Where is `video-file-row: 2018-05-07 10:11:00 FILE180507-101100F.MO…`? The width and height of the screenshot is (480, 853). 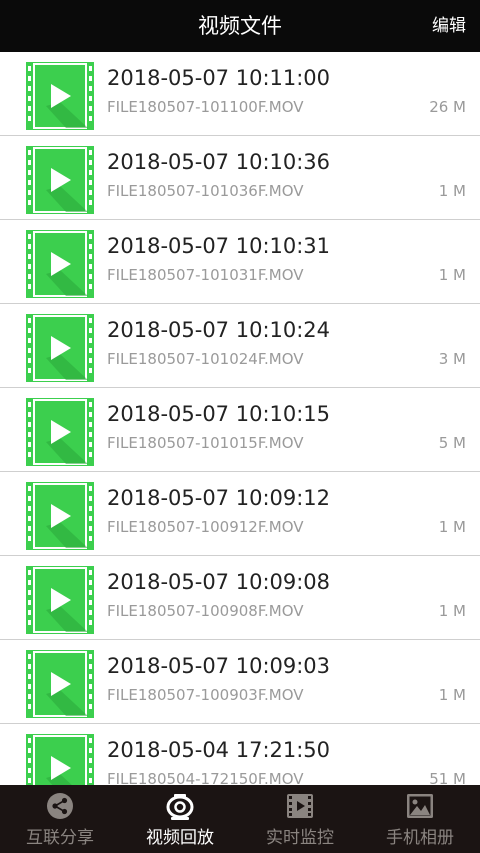 video-file-row: 2018-05-07 10:11:00 FILE180507-101100F.MO… is located at coordinates (240, 94).